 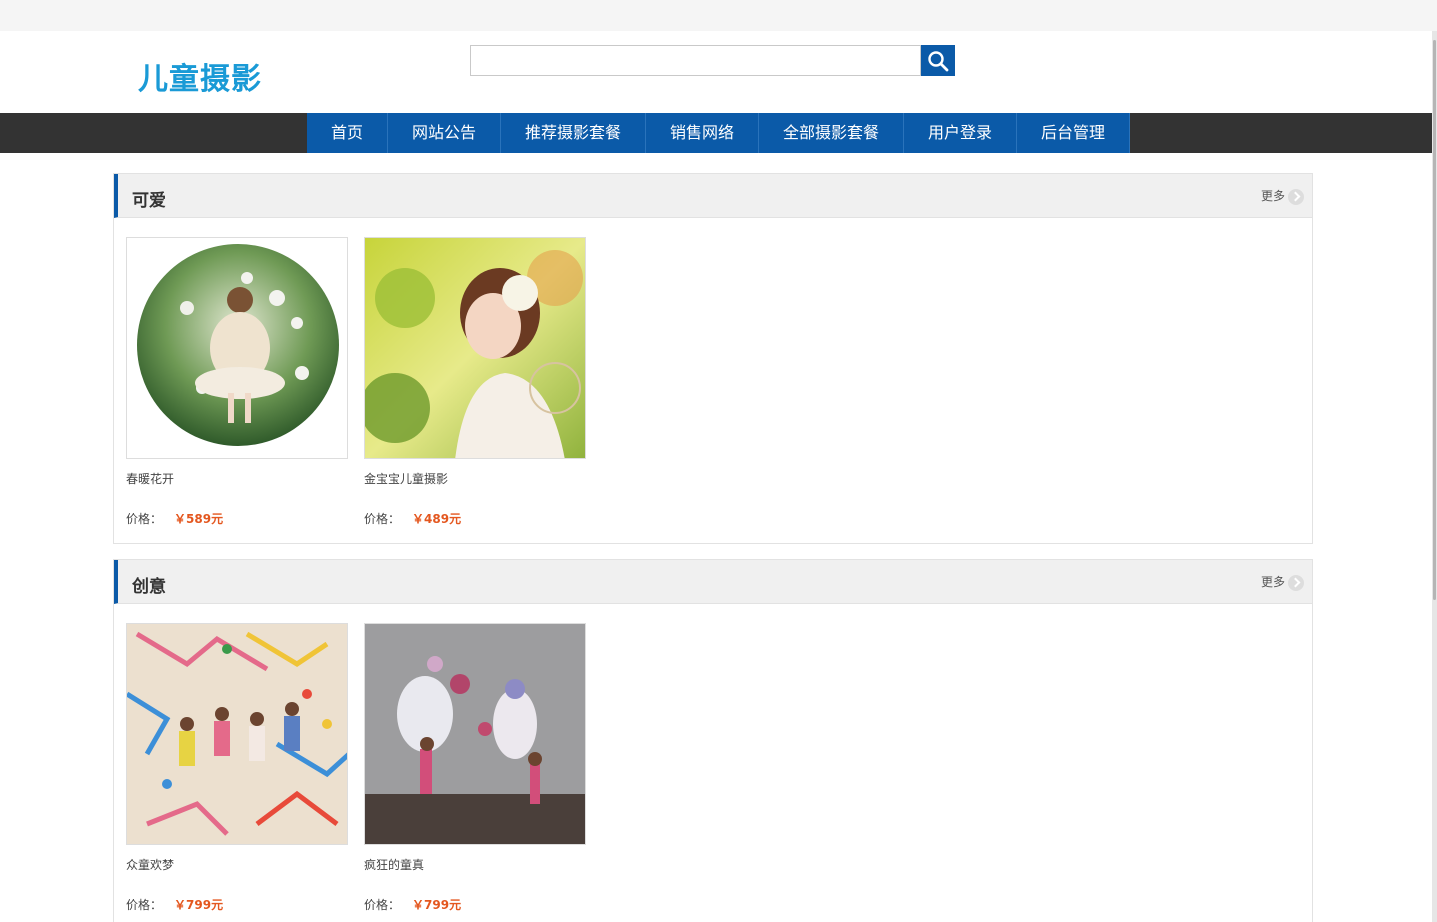 I want to click on main-nav: 首页 网站公告 推荐摄影套餐 销售网络 全部摄影套餐 用户登录 后台管理, so click(x=716, y=133).